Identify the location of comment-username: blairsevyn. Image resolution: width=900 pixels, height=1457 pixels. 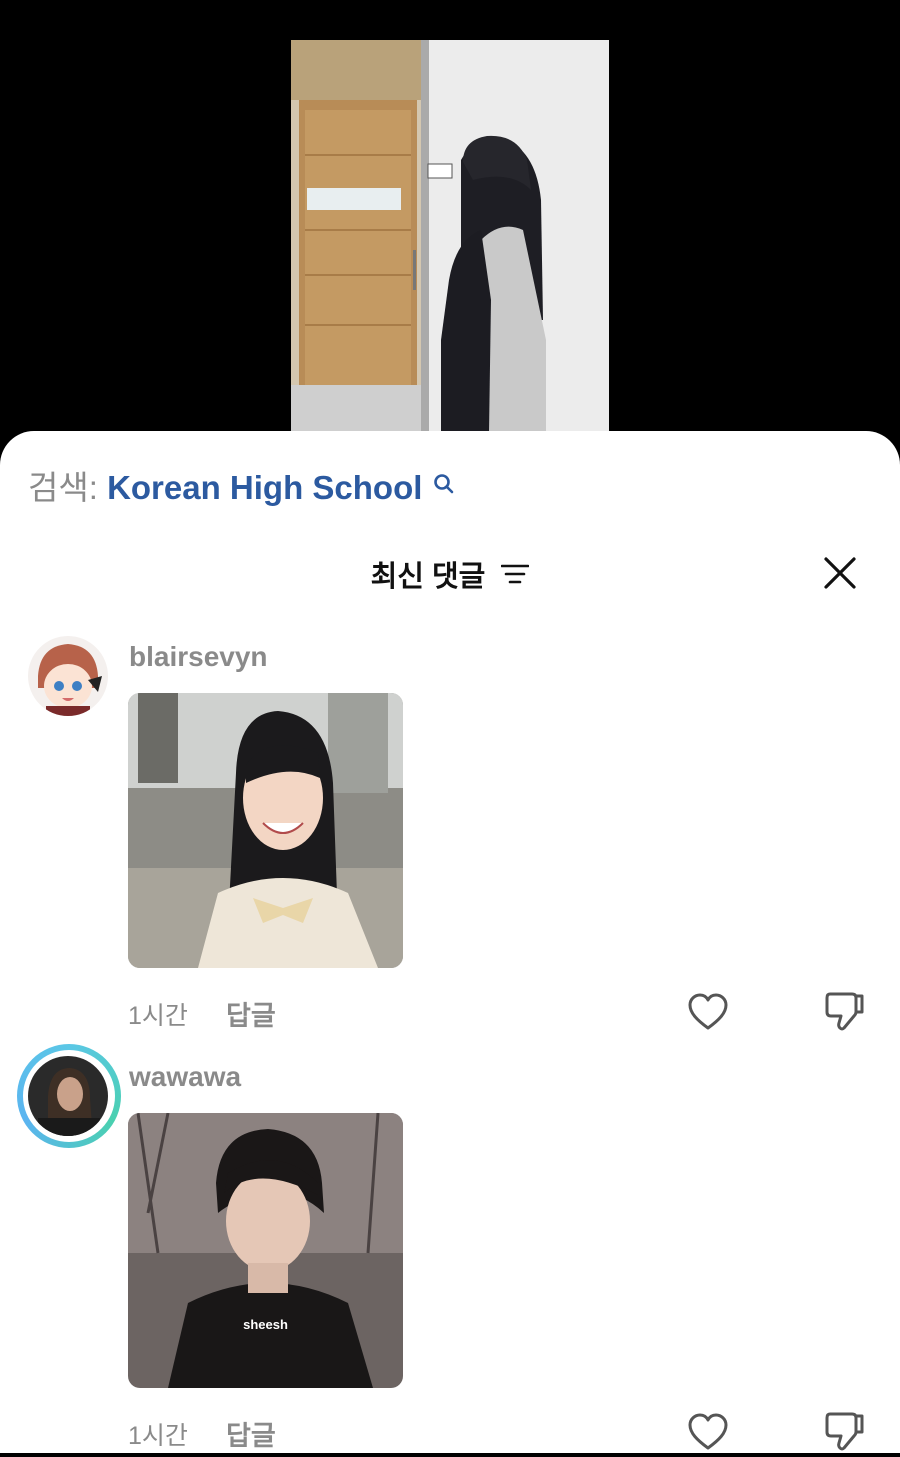
(198, 657).